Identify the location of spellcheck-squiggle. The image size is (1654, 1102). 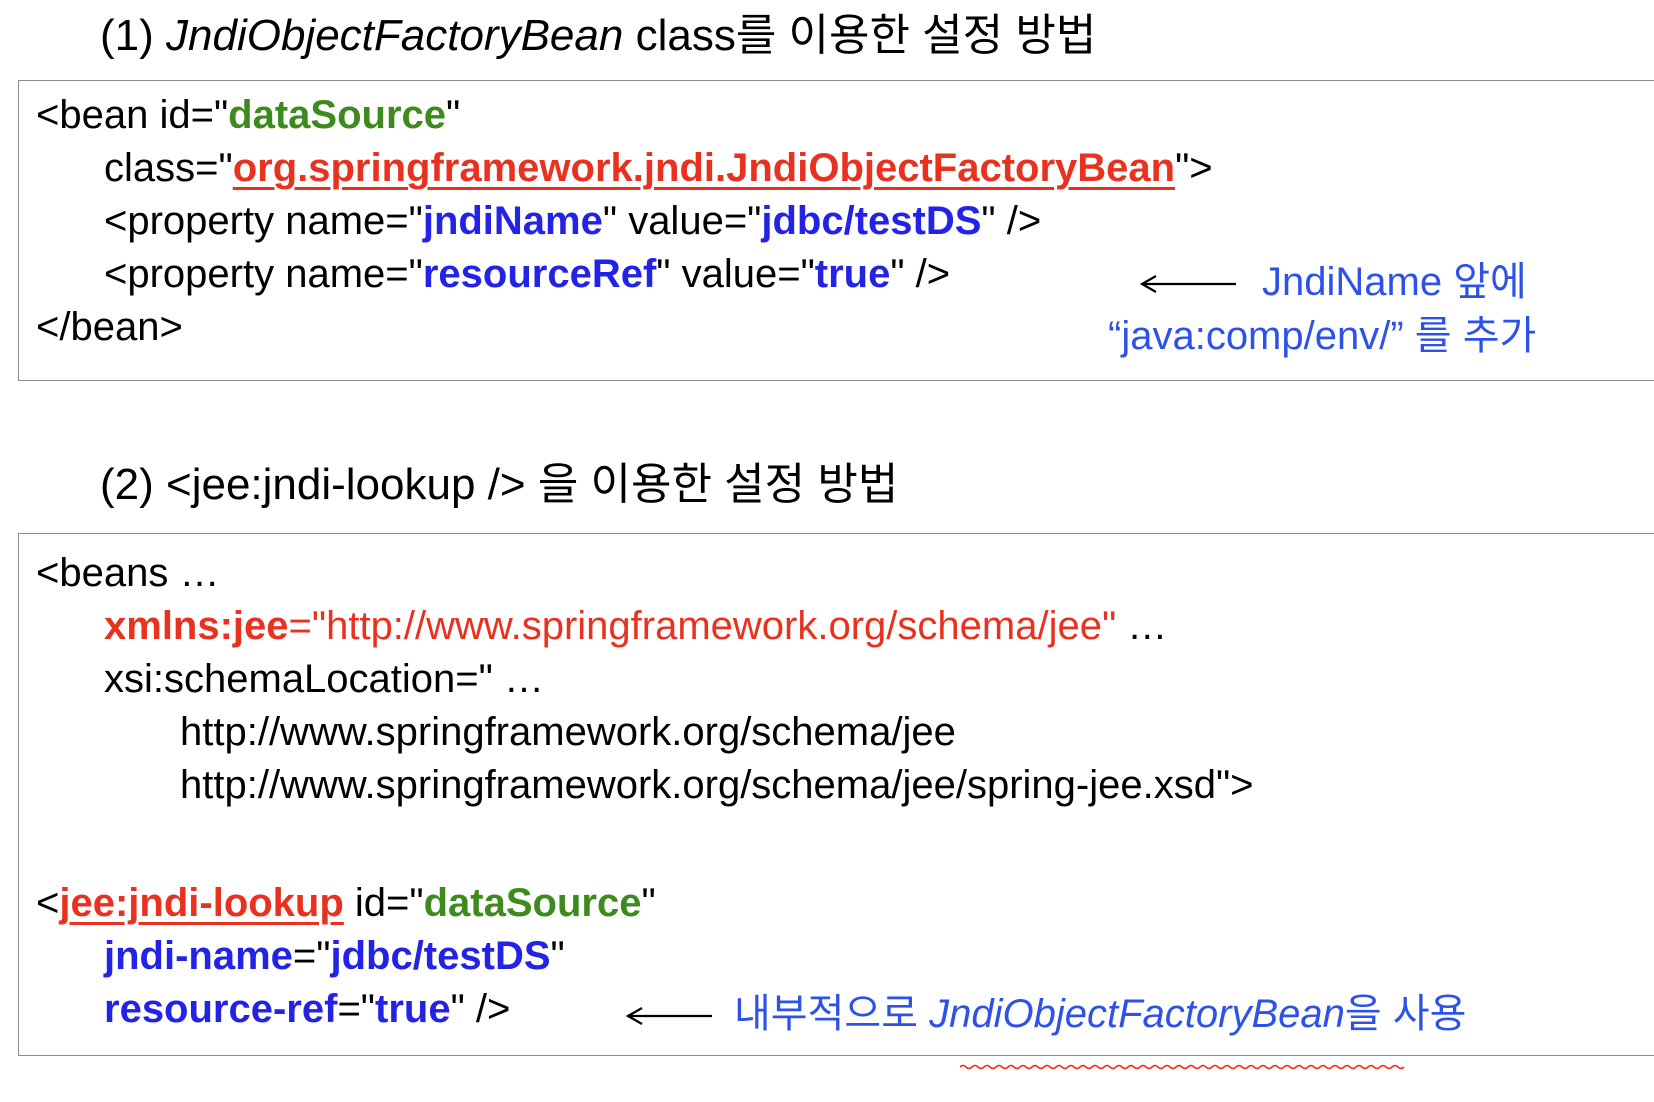
(1188, 1064).